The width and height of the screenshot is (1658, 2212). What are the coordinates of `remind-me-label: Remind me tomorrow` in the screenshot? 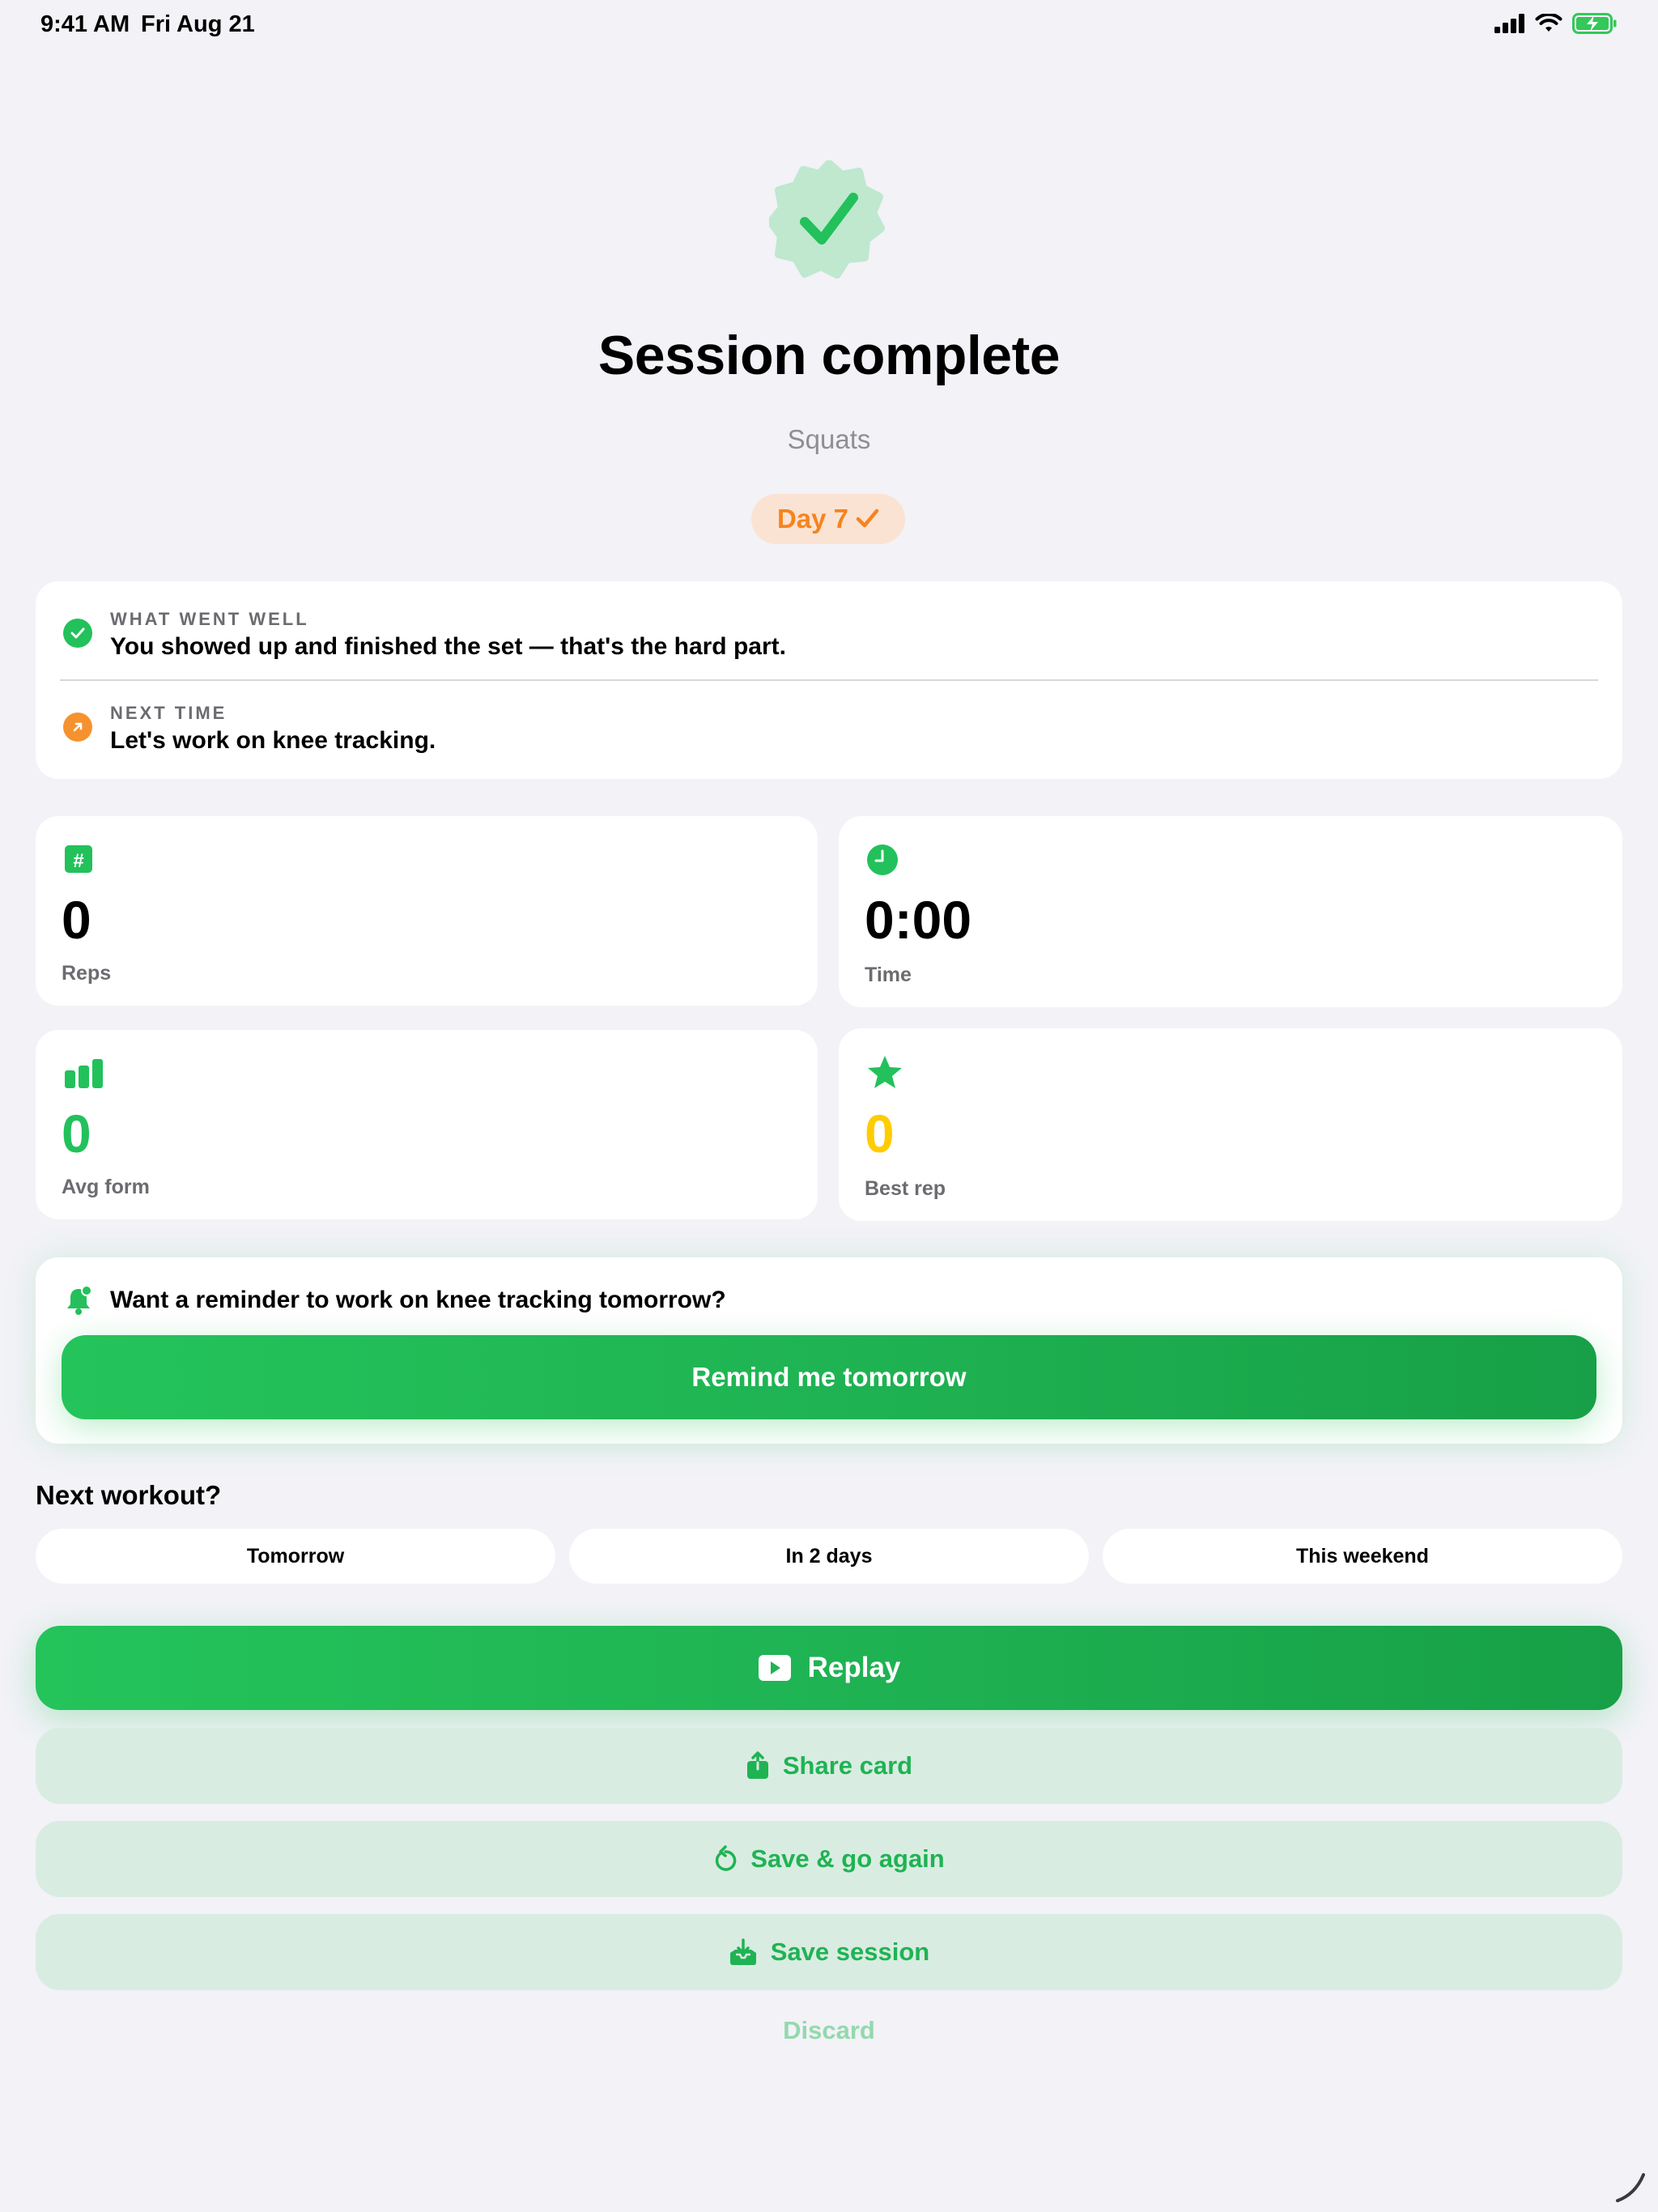 It's located at (829, 1377).